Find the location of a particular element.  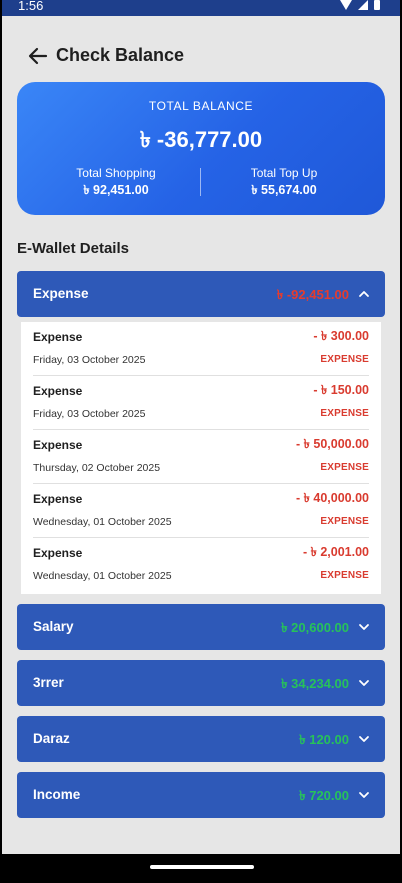

wallet-accordion-daraz: Daraz ৳ 120.00 is located at coordinates (201, 739).